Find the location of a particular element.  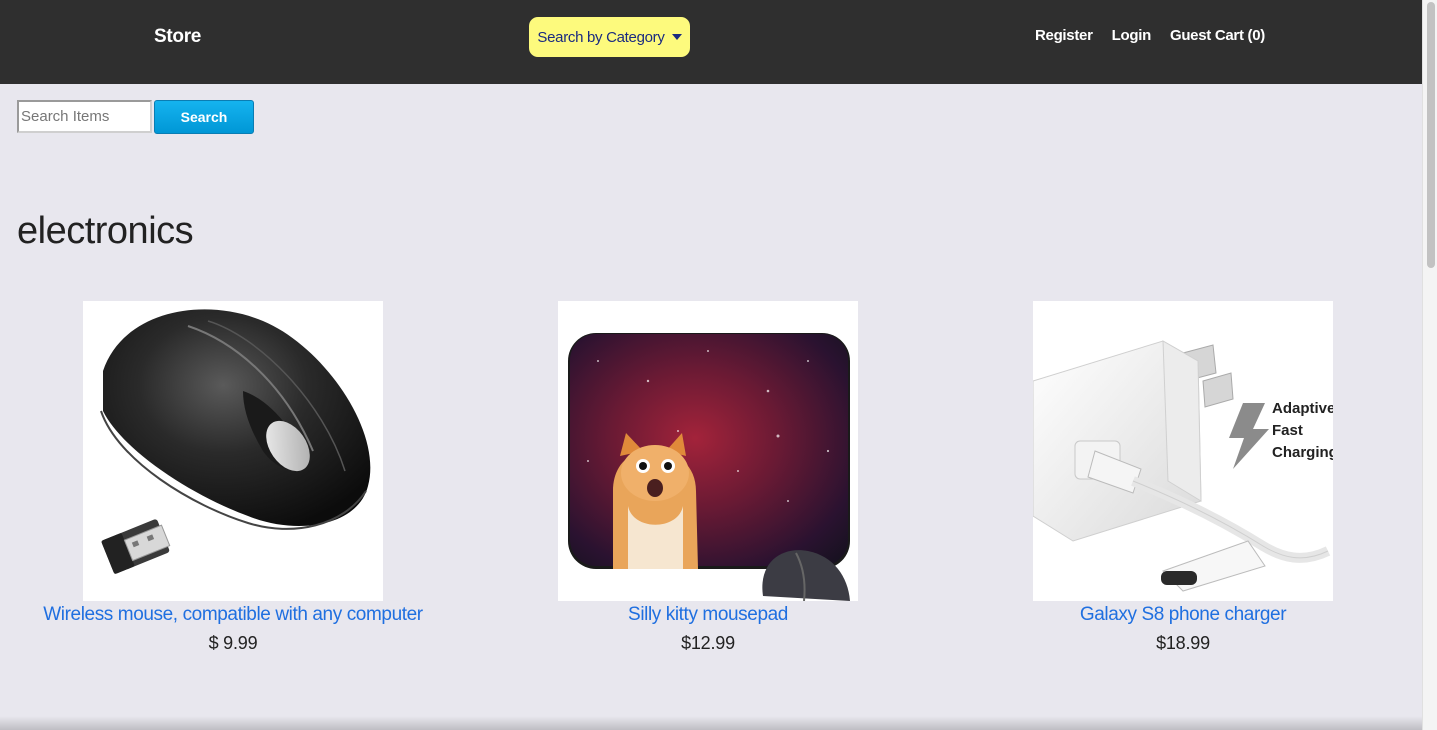

product-name-link: Galaxy S8 phone charger is located at coordinates (1183, 615).